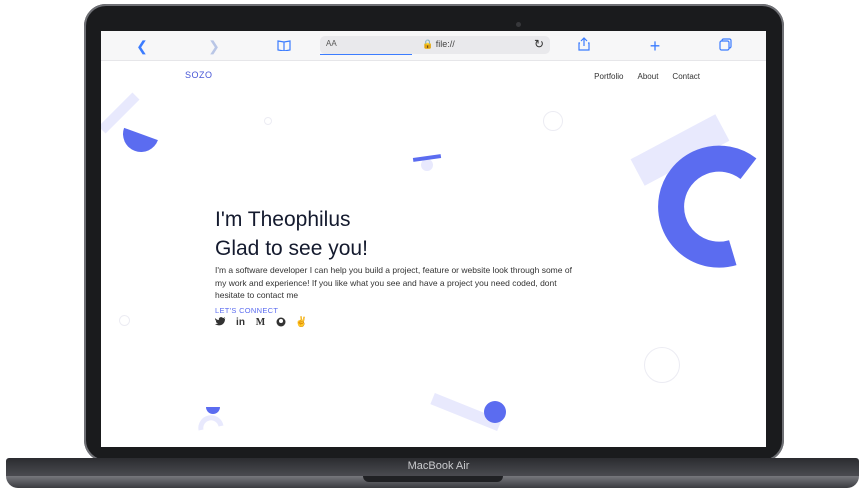  I want to click on decor-ring-right, so click(662, 365).